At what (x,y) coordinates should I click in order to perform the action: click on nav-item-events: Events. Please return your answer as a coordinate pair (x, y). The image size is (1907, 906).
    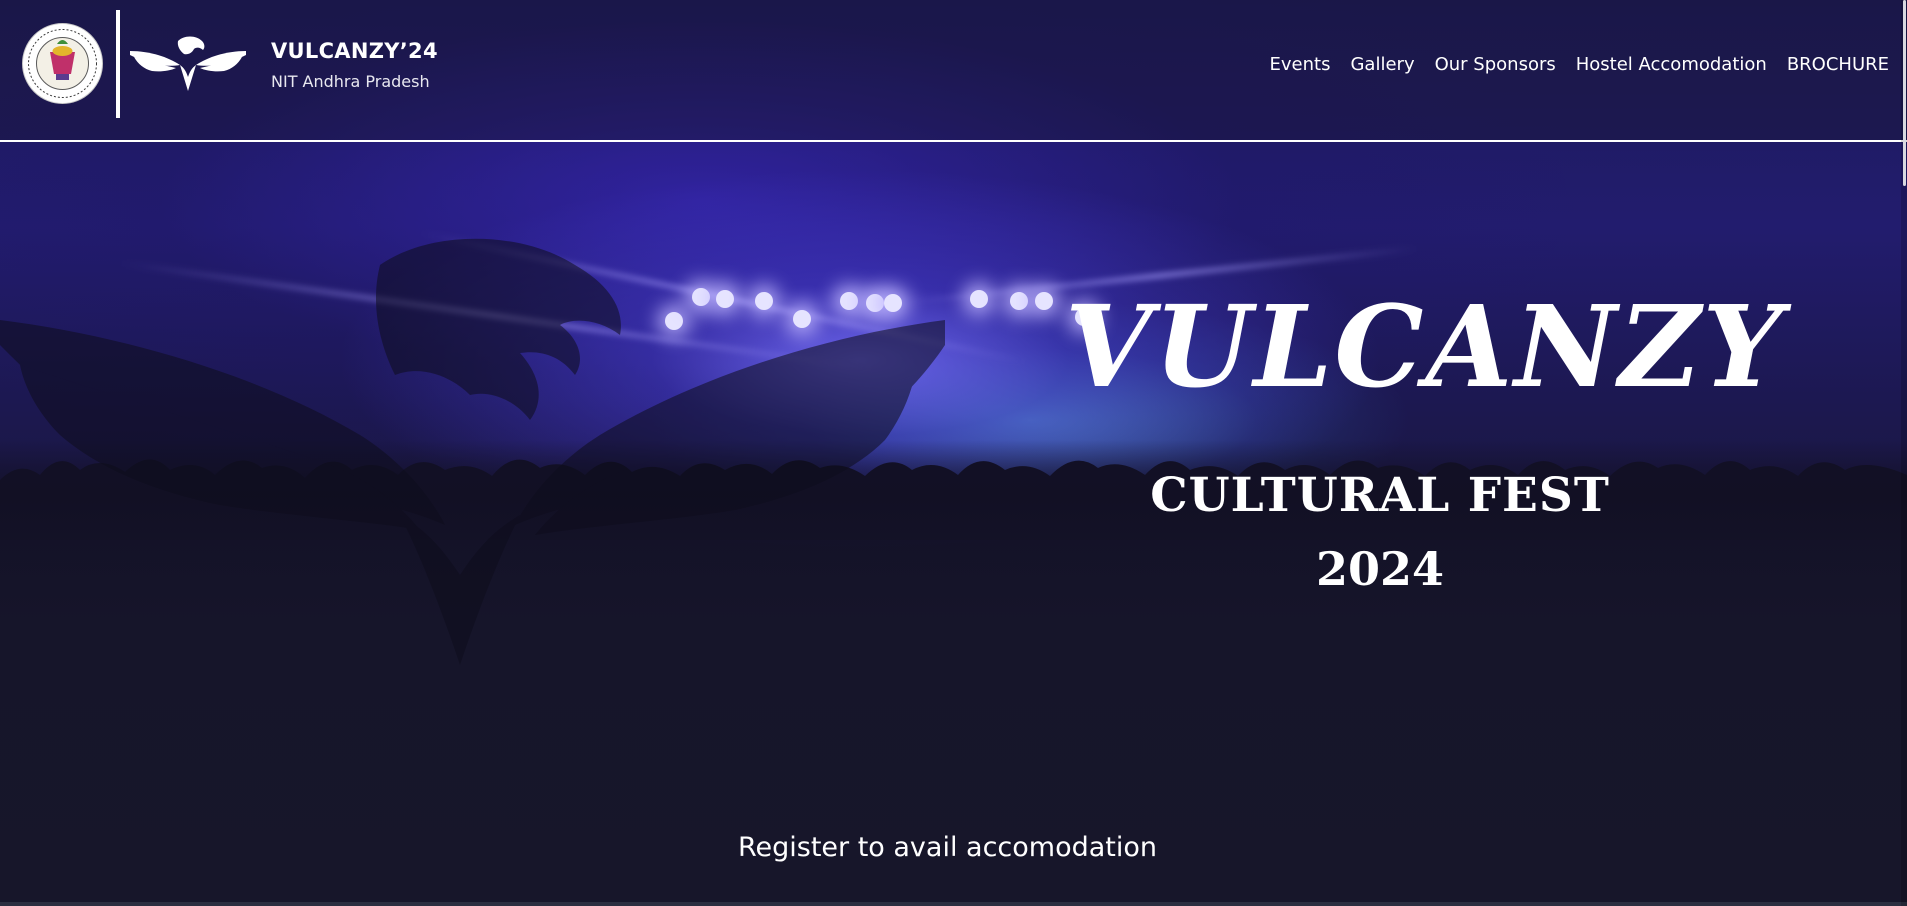
    Looking at the image, I should click on (1300, 64).